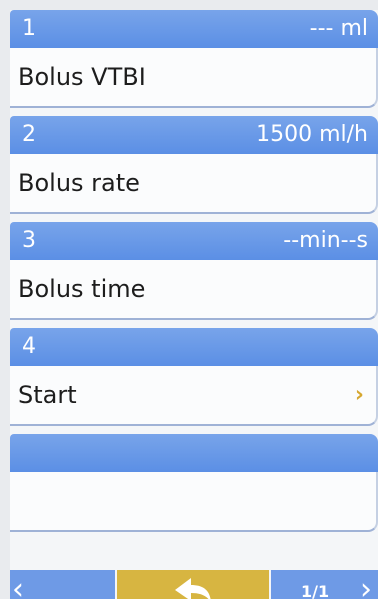  Describe the element at coordinates (79, 183) in the screenshot. I see `bolus-rate-label: Bolus rate` at that location.